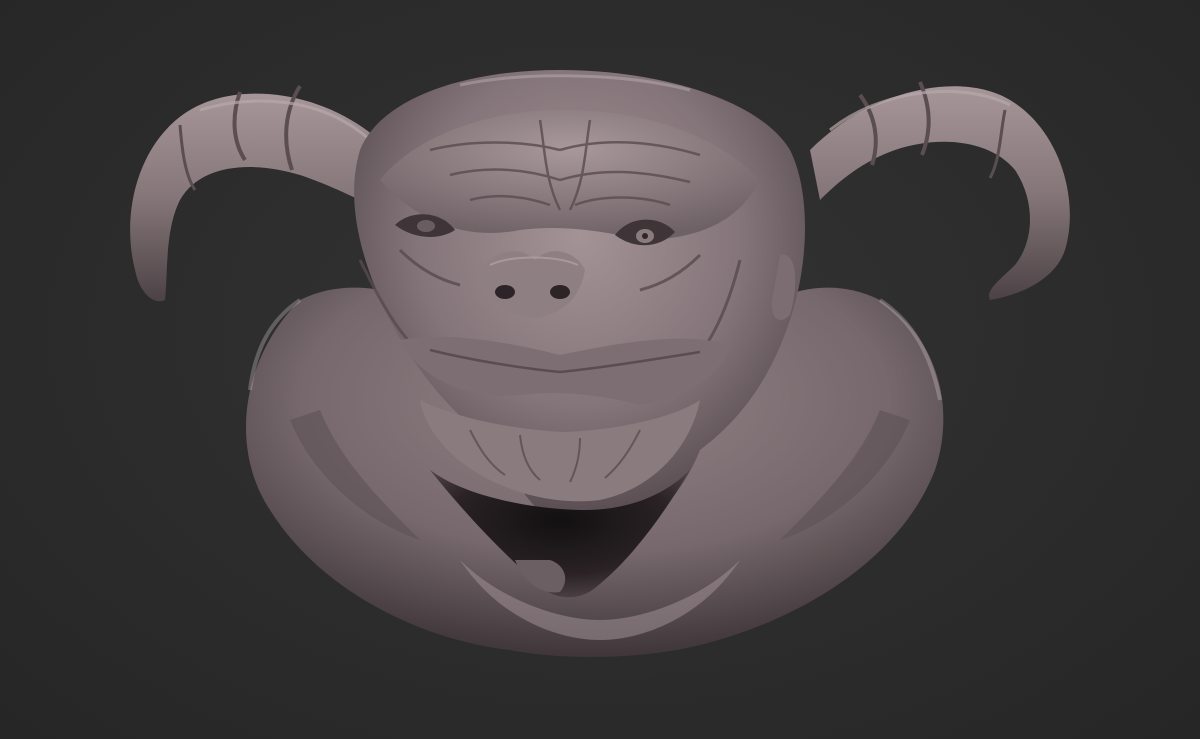  What do you see at coordinates (940, 190) in the screenshot?
I see `right-horn` at bounding box center [940, 190].